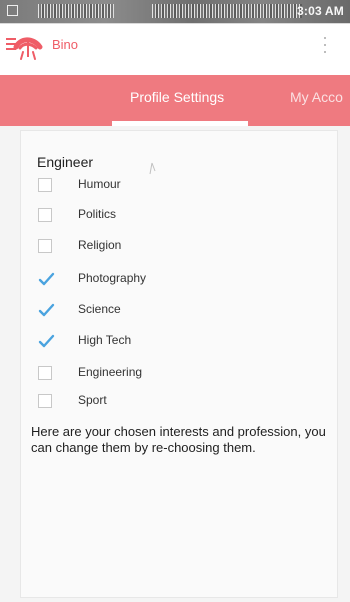 Image resolution: width=350 pixels, height=602 pixels. What do you see at coordinates (168, 375) in the screenshot?
I see `interest-row-engineering: Engineering` at bounding box center [168, 375].